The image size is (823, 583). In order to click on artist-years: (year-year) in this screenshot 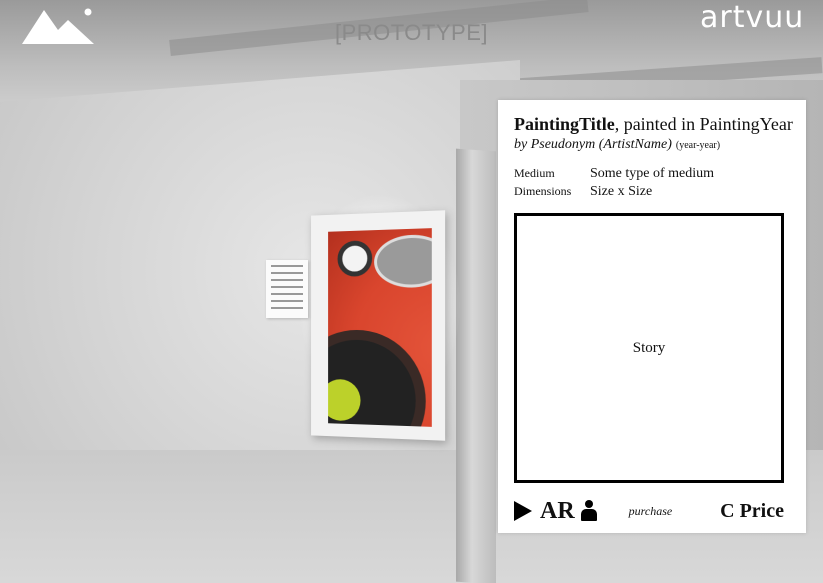, I will do `click(698, 145)`.